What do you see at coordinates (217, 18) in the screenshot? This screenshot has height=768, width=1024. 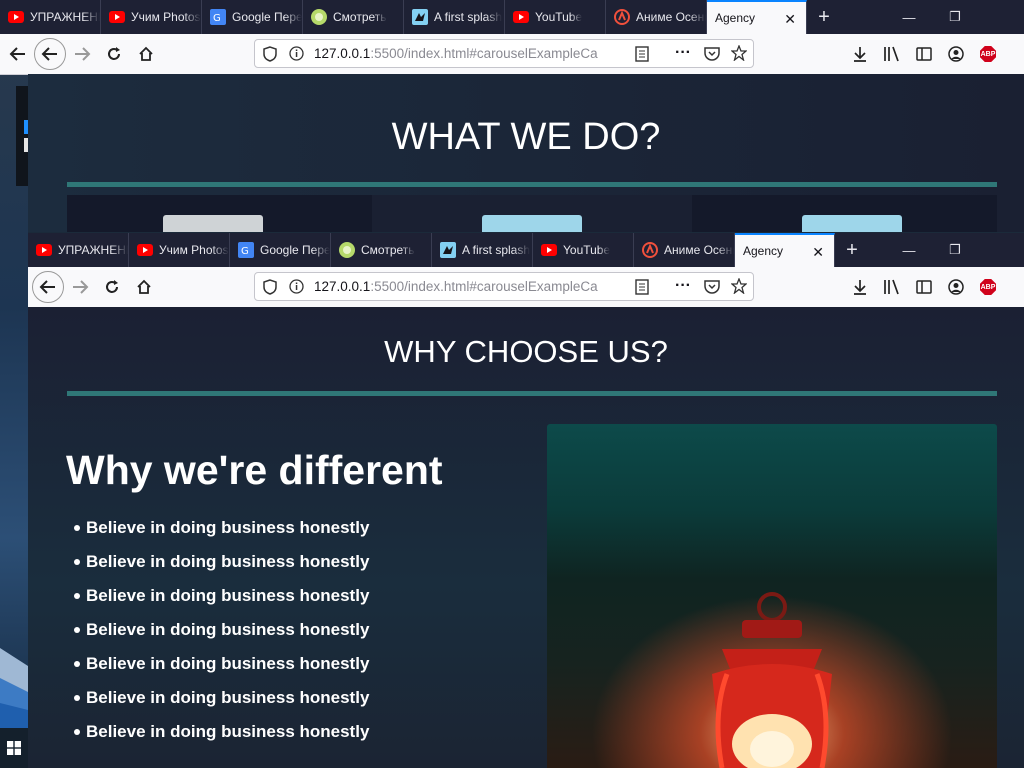 I see `svg-text: G` at bounding box center [217, 18].